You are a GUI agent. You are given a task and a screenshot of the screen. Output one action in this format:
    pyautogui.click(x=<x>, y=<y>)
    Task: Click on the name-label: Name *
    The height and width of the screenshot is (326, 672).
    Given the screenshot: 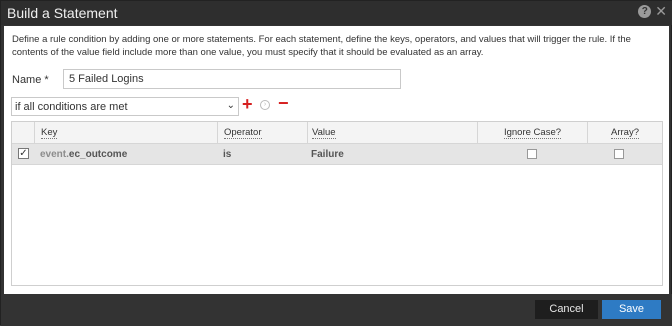 What is the action you would take?
    pyautogui.click(x=30, y=80)
    